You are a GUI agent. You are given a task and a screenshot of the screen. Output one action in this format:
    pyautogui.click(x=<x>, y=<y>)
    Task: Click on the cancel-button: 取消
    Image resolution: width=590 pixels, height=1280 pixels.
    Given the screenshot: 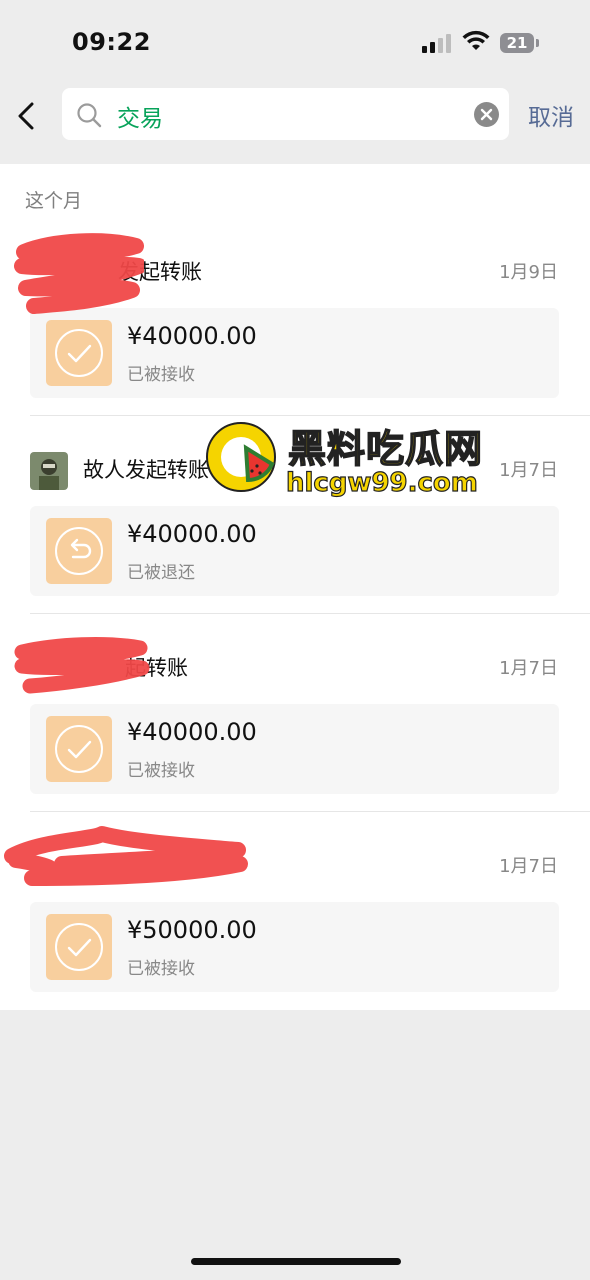 What is the action you would take?
    pyautogui.click(x=551, y=115)
    